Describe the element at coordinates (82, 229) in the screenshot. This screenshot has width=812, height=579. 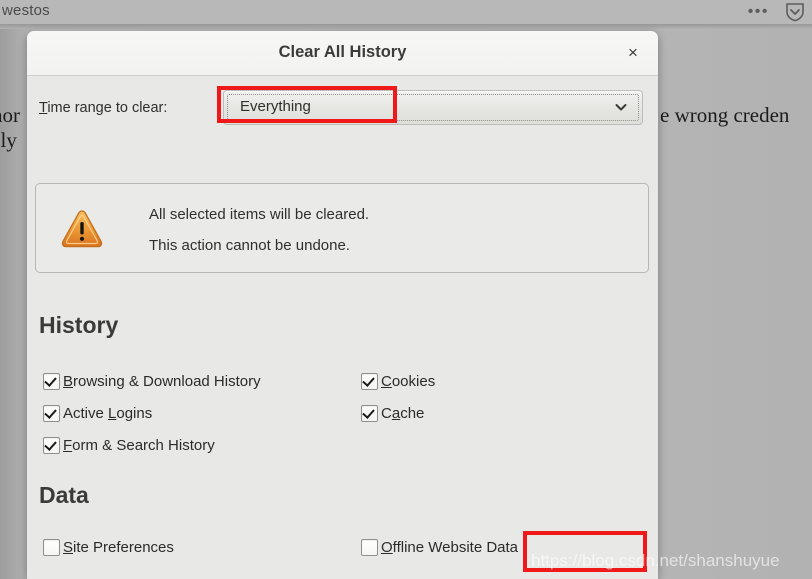
I see `warning-triangle-icon` at that location.